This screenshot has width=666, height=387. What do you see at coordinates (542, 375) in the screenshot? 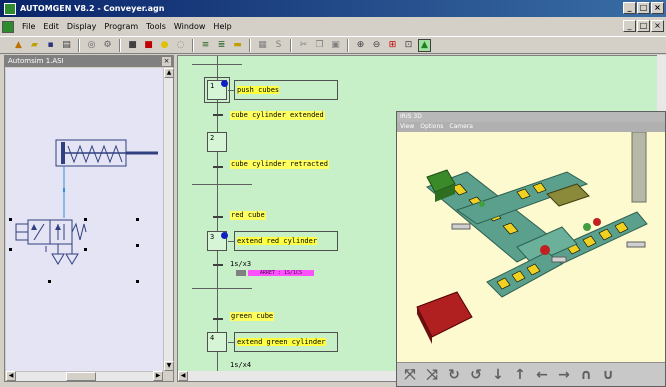
I see `arrow-left-icon: ←` at bounding box center [542, 375].